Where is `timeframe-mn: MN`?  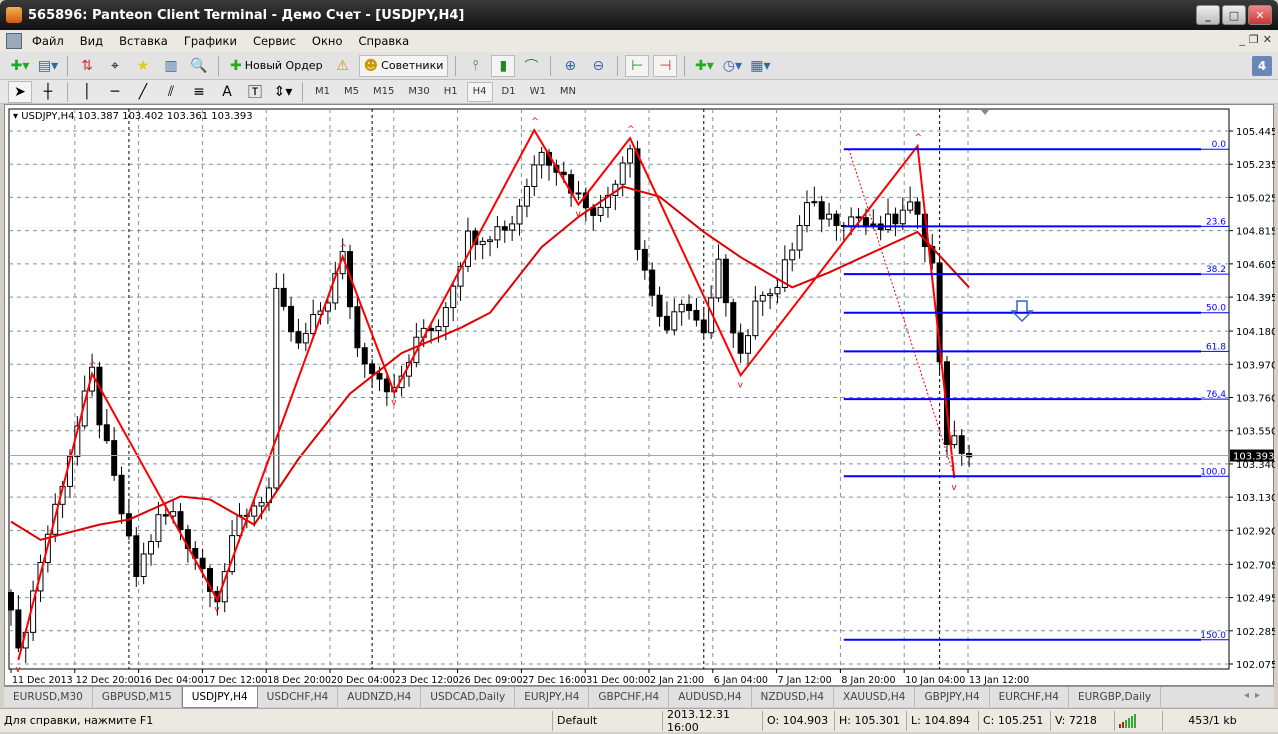 timeframe-mn: MN is located at coordinates (568, 92).